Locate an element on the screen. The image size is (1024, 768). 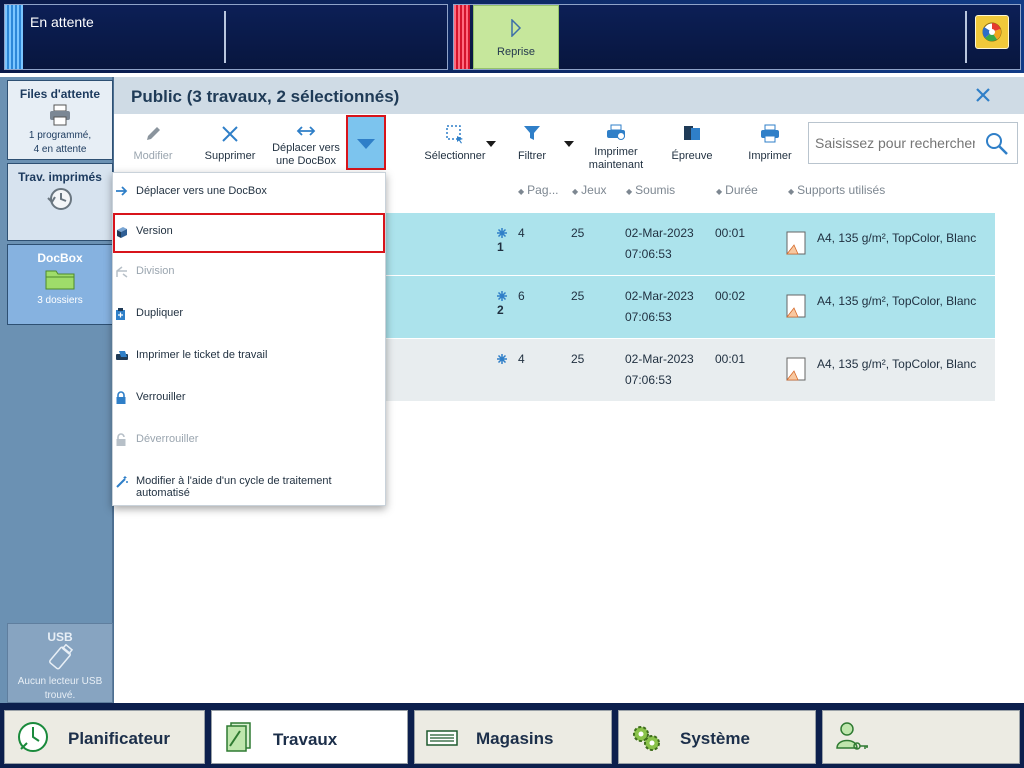
color-wheel-icon is located at coordinates (992, 32).